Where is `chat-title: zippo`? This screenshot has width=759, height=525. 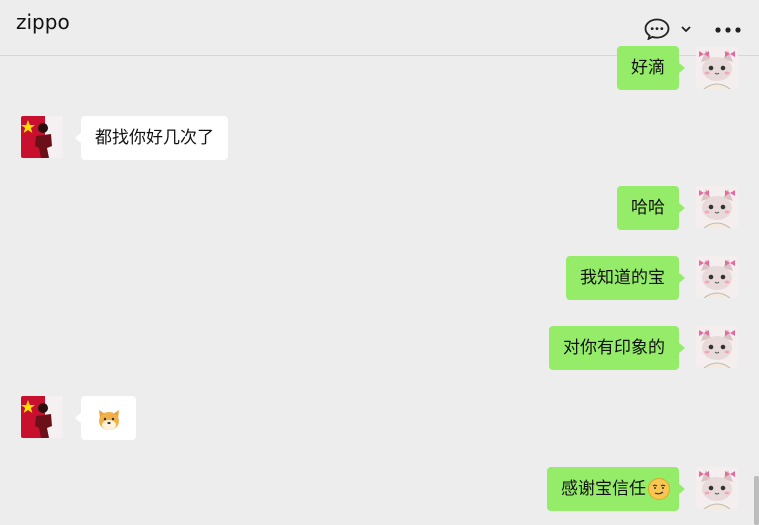 chat-title: zippo is located at coordinates (43, 22).